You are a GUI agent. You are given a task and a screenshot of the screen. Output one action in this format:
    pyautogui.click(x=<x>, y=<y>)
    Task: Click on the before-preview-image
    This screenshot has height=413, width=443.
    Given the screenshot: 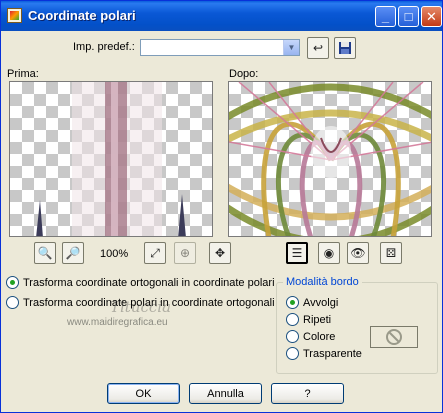 What is the action you would take?
    pyautogui.click(x=111, y=159)
    